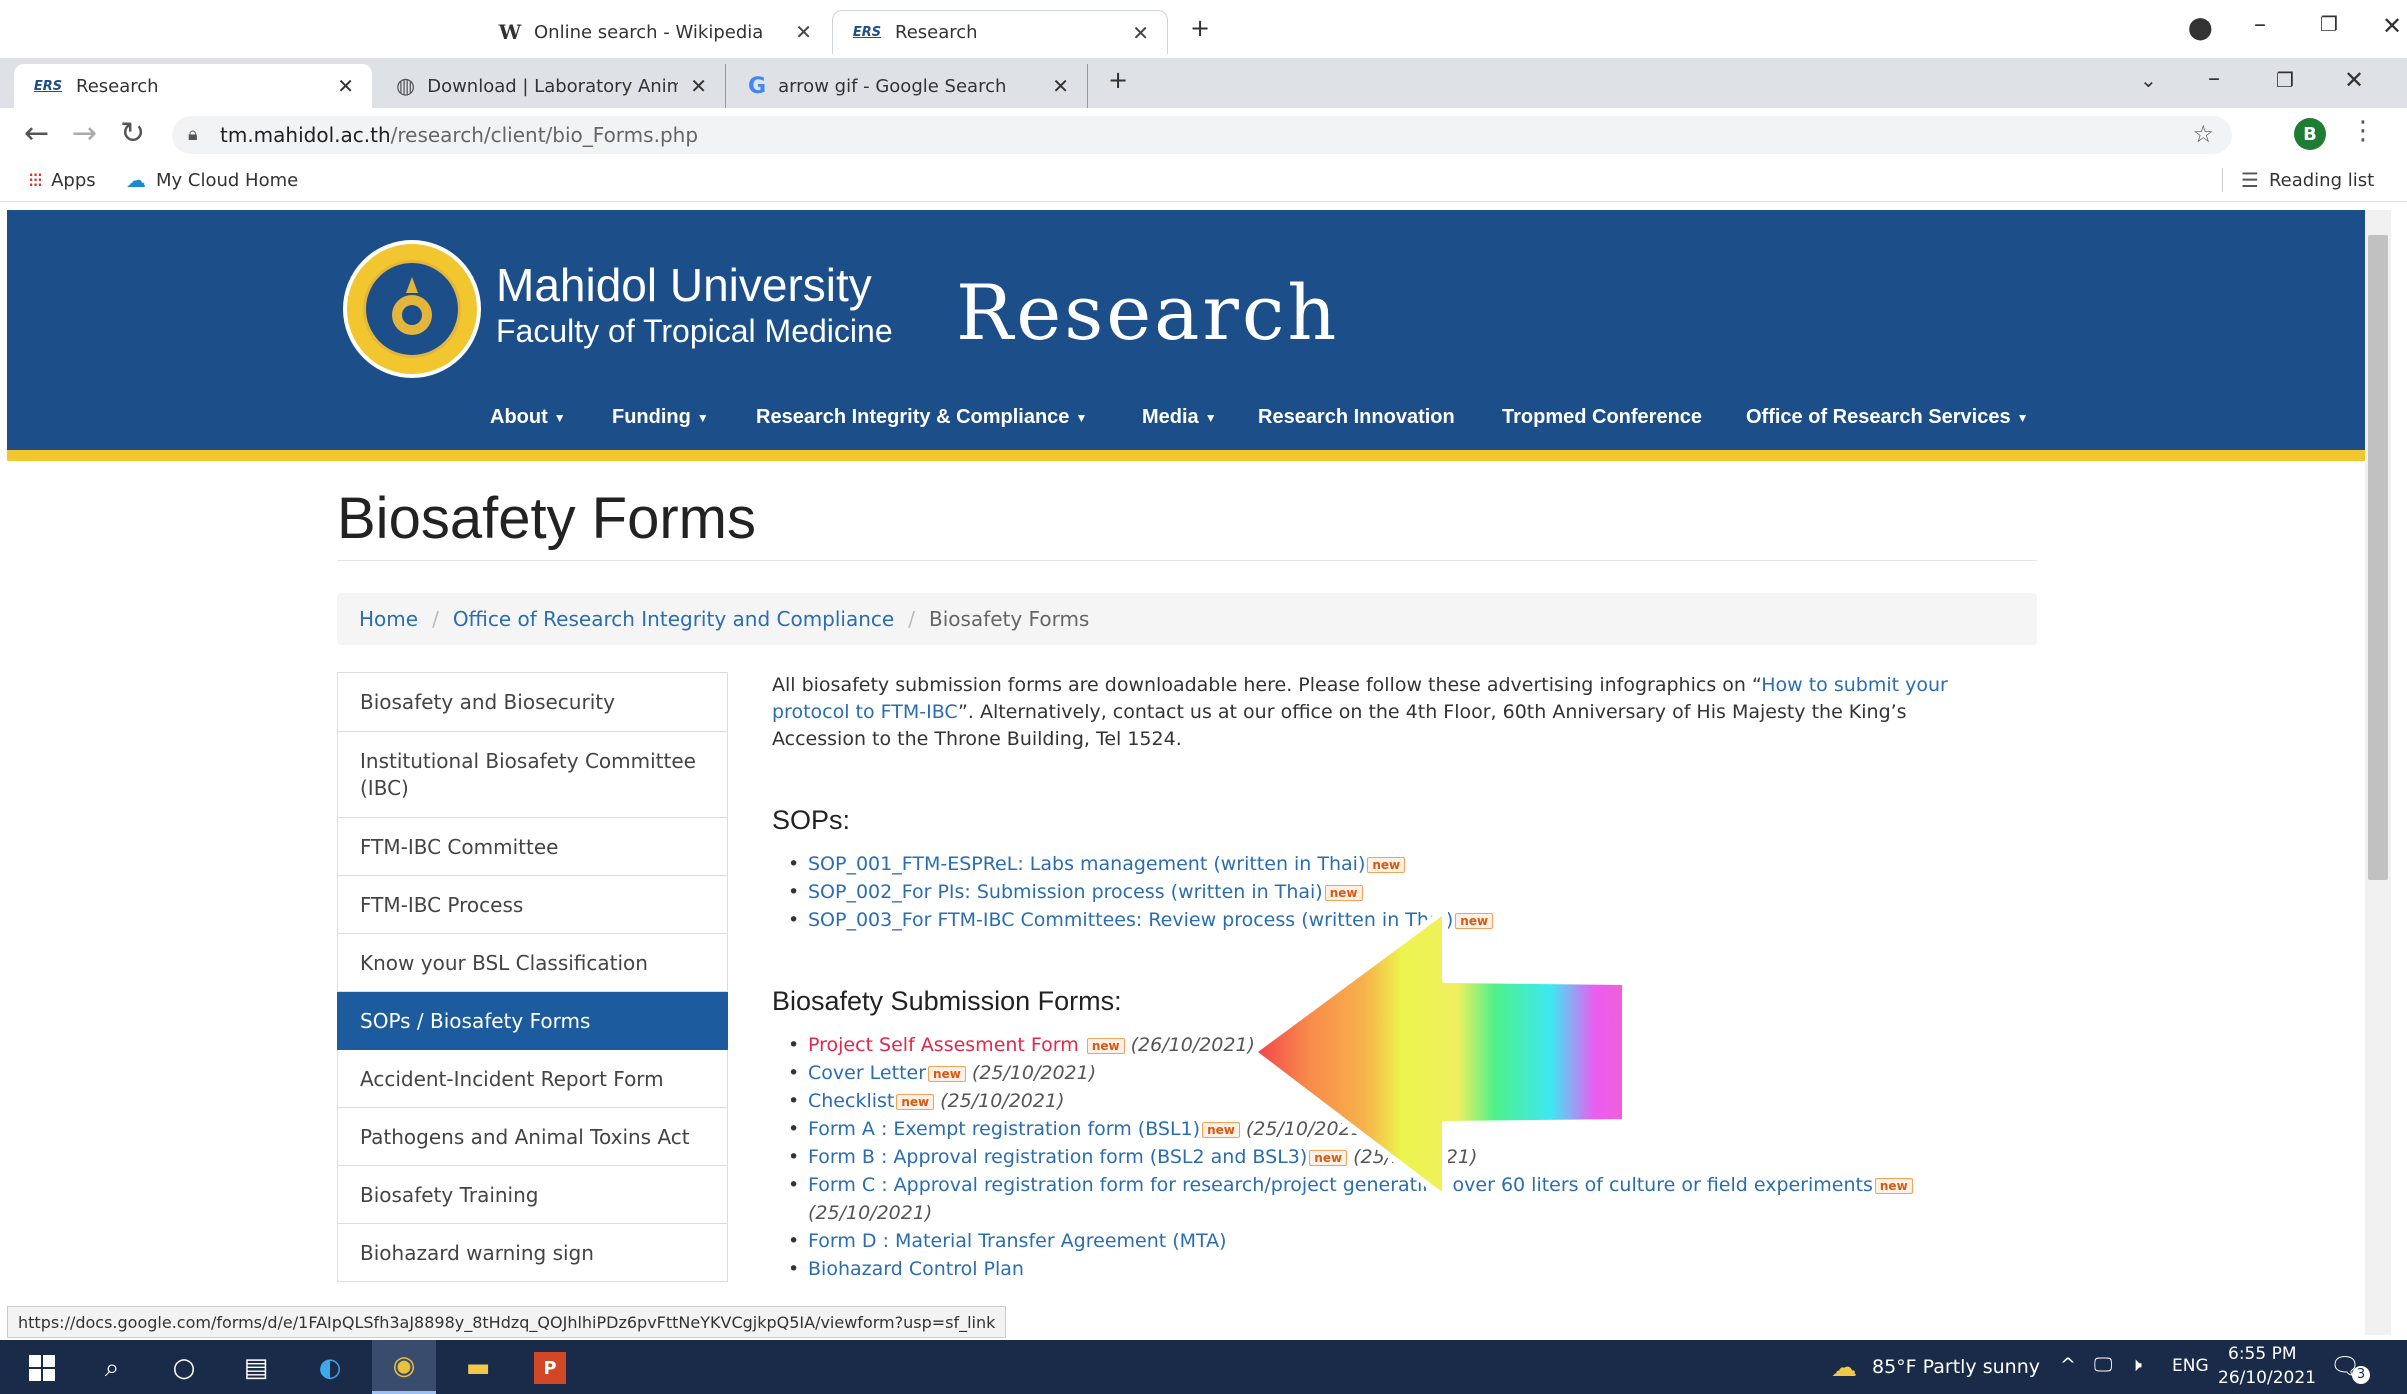 Image resolution: width=2407 pixels, height=1394 pixels. I want to click on bookmark-apps: ⁝⁝⁝ Apps, so click(62, 180).